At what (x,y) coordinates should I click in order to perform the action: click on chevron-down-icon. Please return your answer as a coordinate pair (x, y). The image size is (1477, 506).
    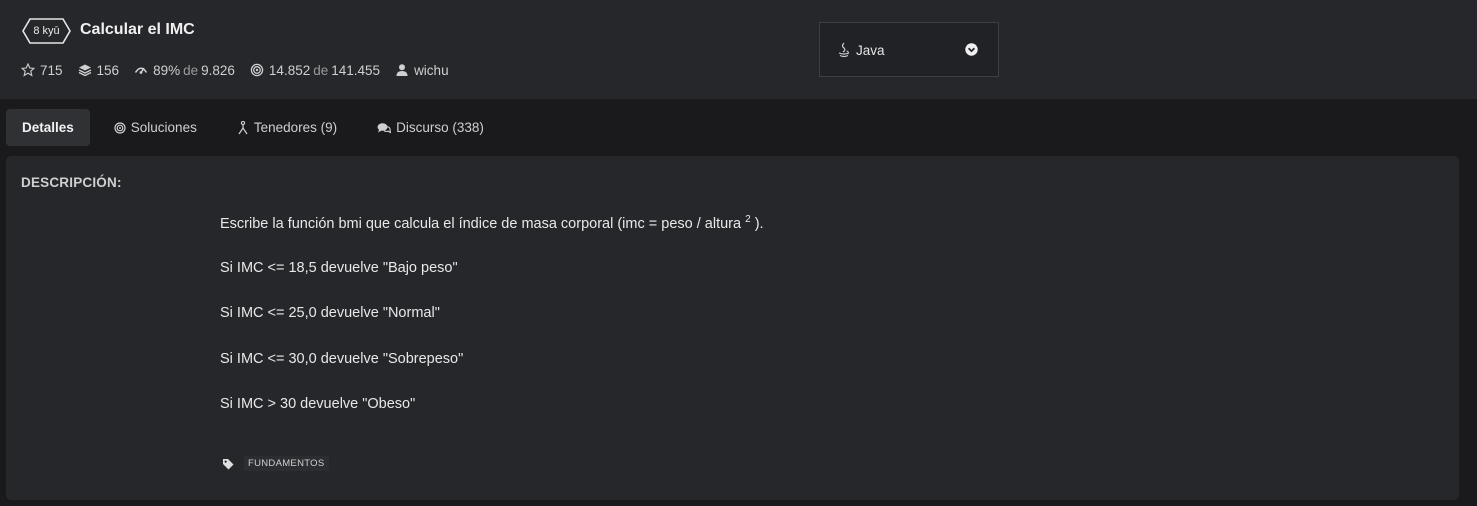
    Looking at the image, I should click on (971, 49).